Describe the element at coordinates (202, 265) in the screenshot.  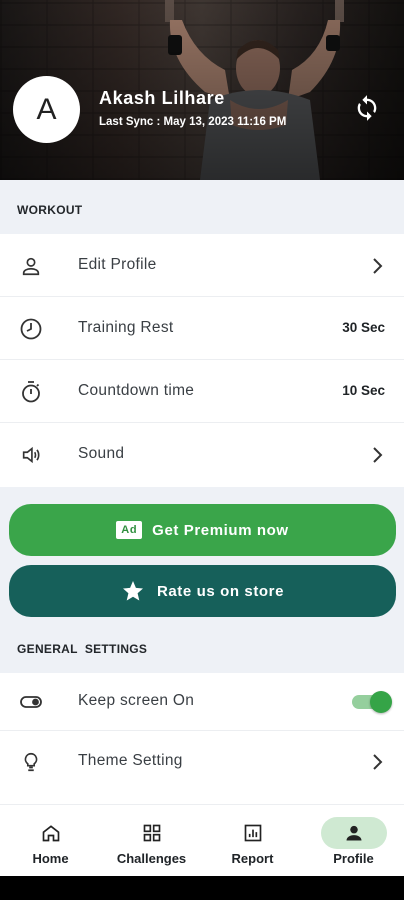
I see `edit-profile-row: Edit Profile` at that location.